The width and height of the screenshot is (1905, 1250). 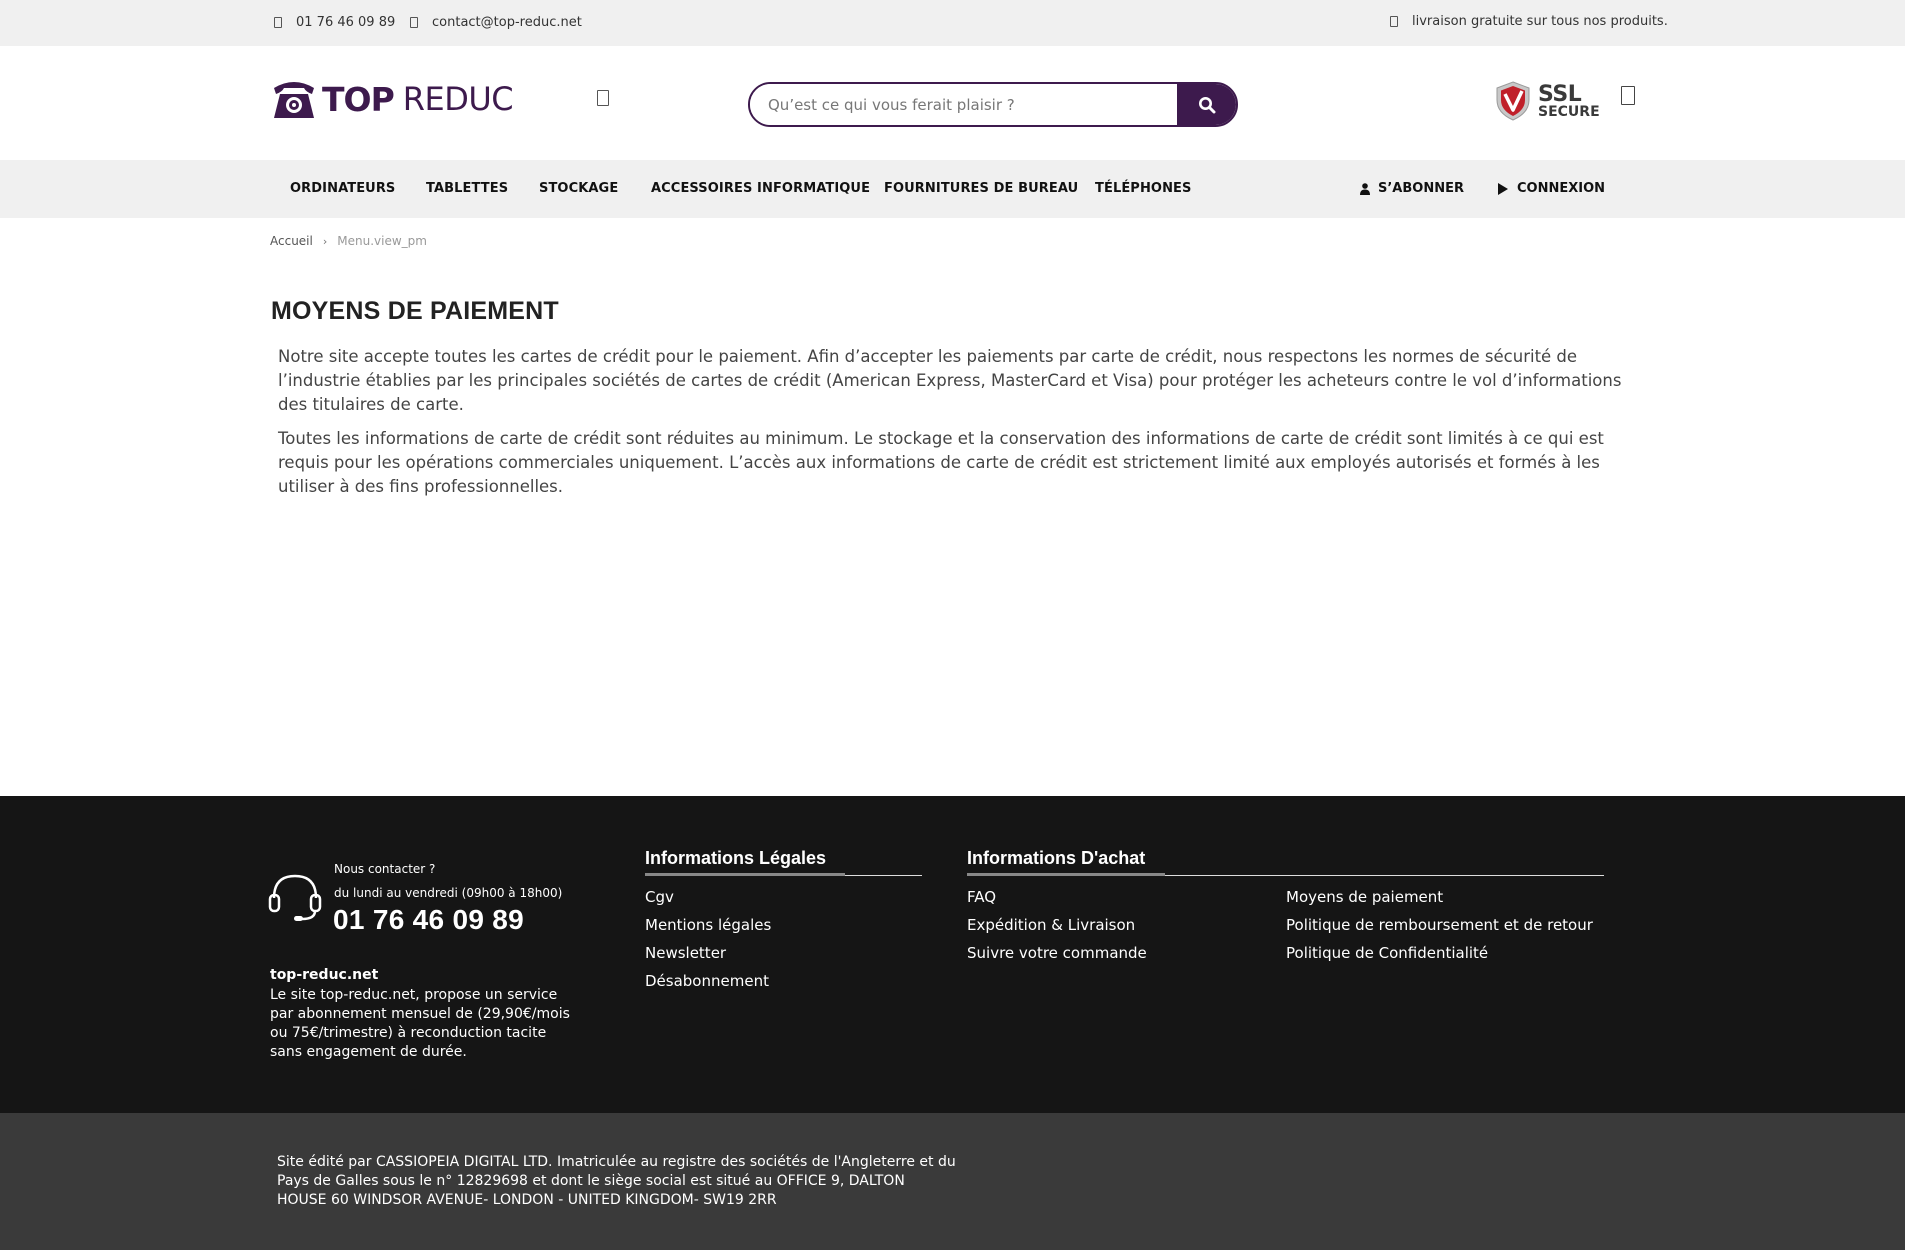 What do you see at coordinates (708, 925) in the screenshot?
I see `footer-link-mentions: Mentions légales` at bounding box center [708, 925].